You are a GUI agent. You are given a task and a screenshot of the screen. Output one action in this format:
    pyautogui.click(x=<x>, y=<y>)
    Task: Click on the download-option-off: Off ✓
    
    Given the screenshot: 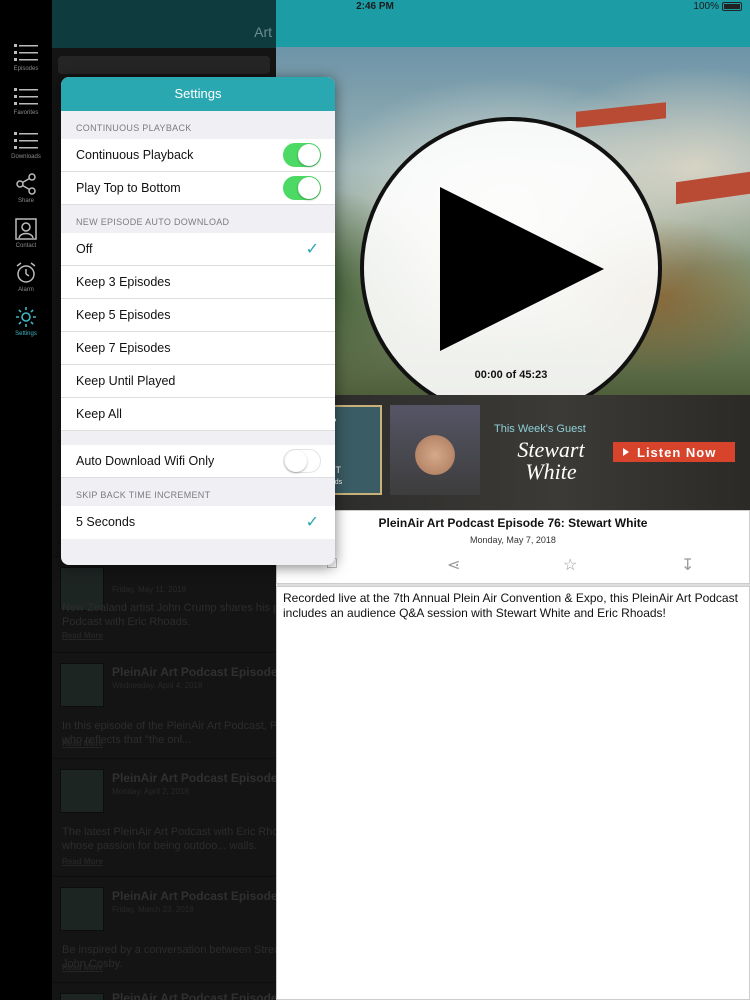 What is the action you would take?
    pyautogui.click(x=198, y=249)
    